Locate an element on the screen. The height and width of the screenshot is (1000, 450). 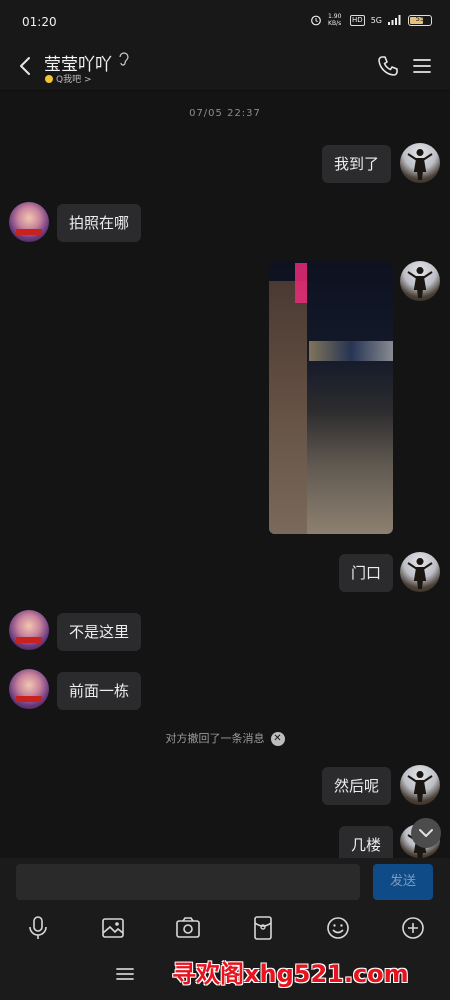
contact-status: Q我吧 > is located at coordinates (68, 78).